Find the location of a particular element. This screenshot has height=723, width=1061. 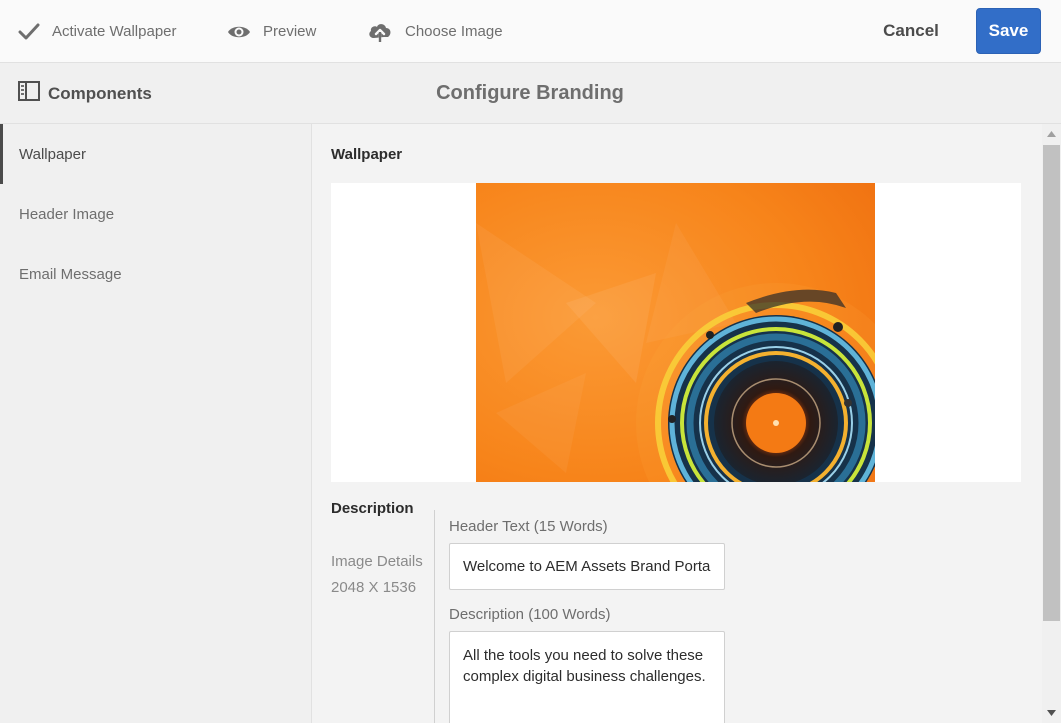

sidebar-item-wallpaper: Wallpaper is located at coordinates (155, 154).